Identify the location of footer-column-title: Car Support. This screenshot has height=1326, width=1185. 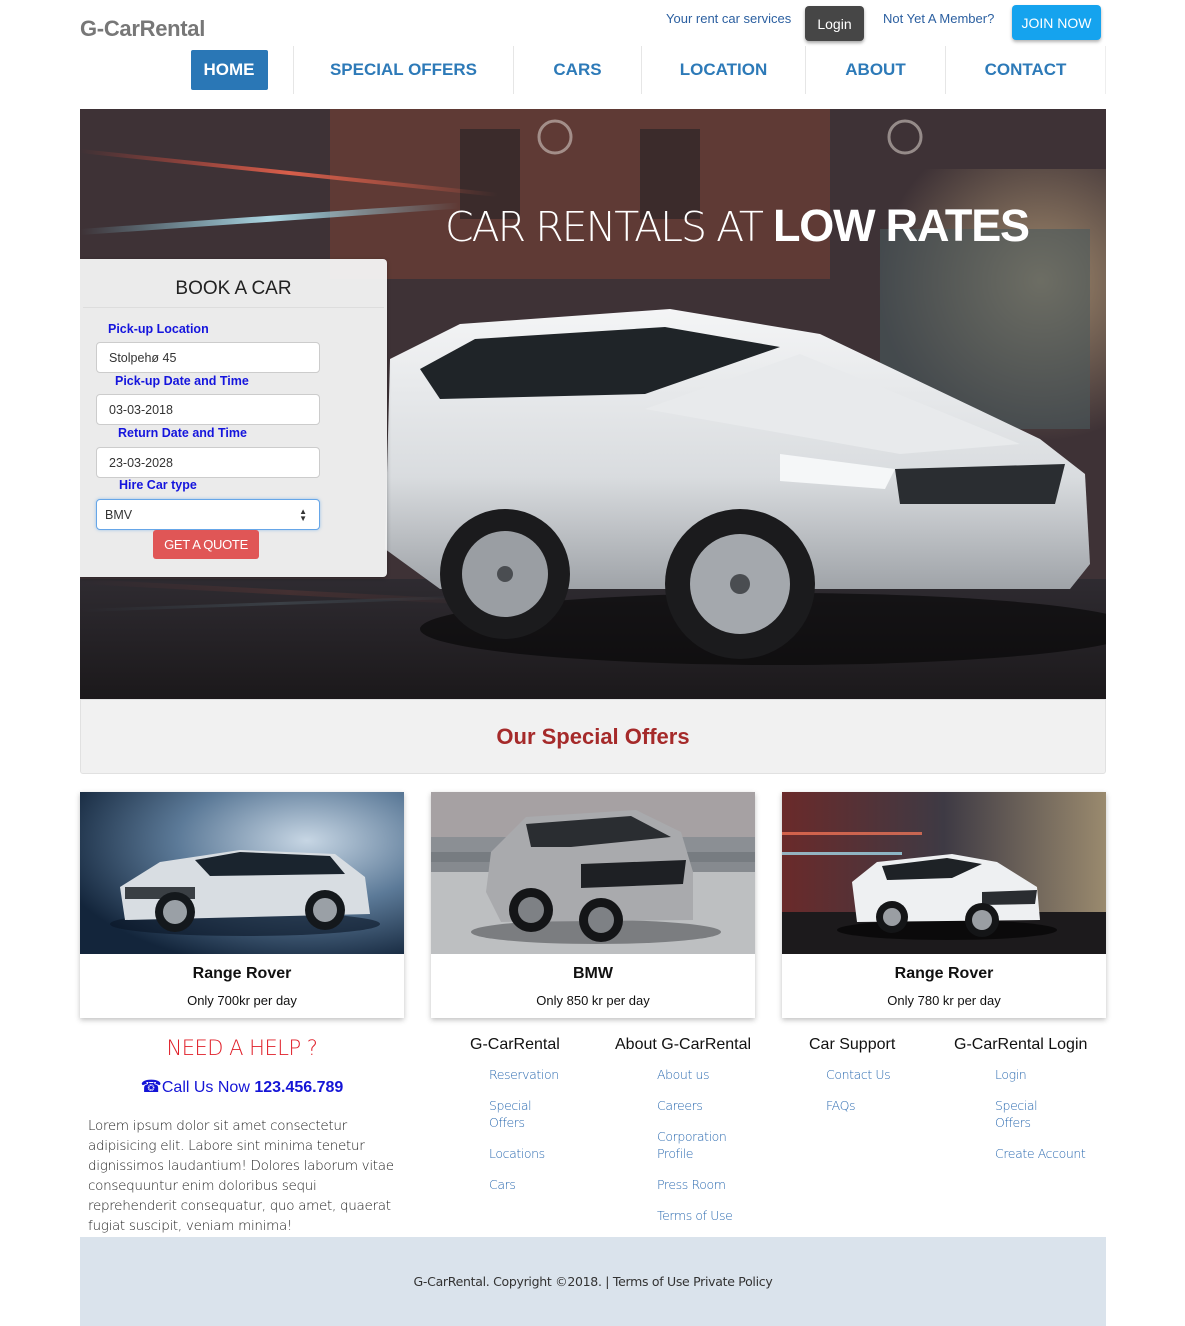
(852, 1044).